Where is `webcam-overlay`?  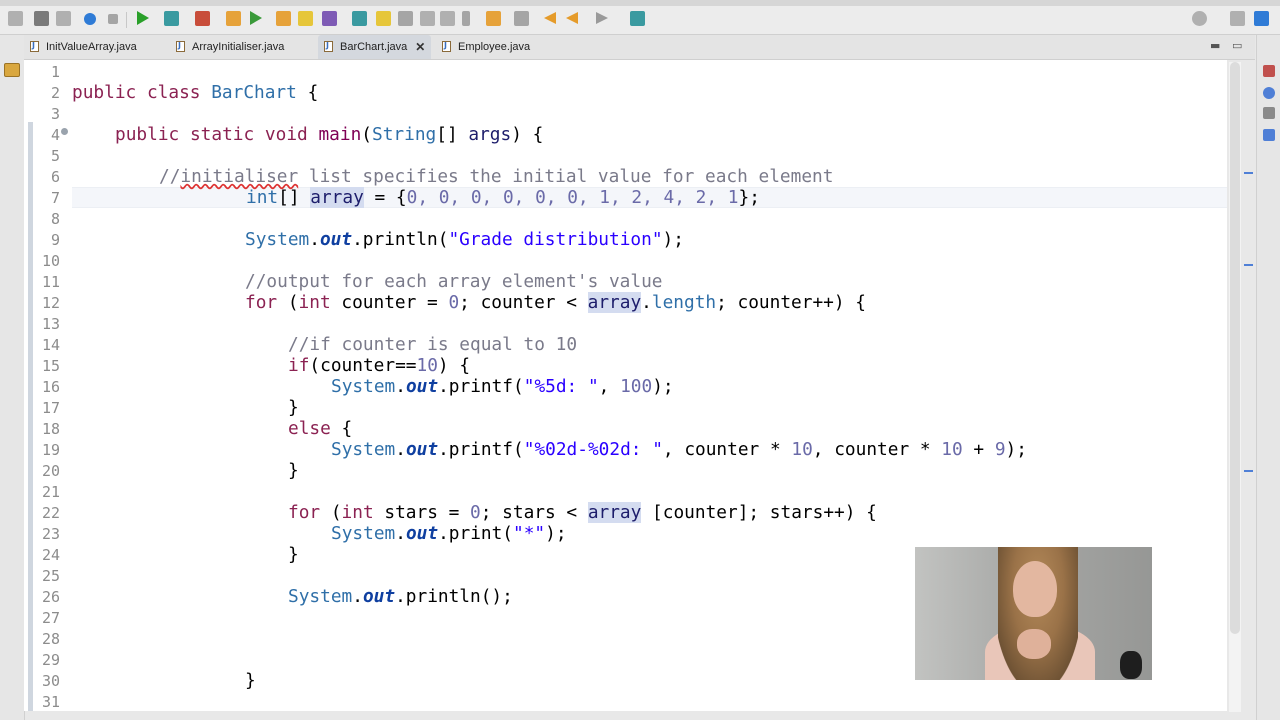 webcam-overlay is located at coordinates (1033, 613).